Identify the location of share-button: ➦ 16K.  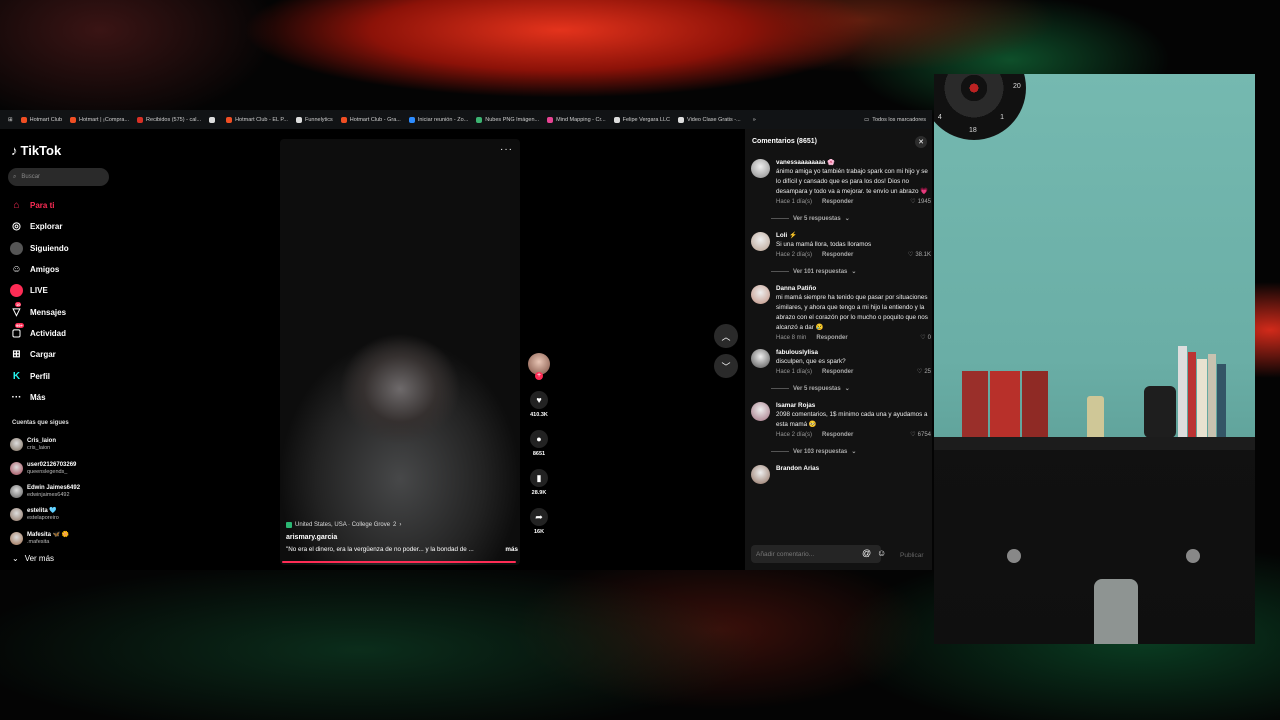
(539, 521).